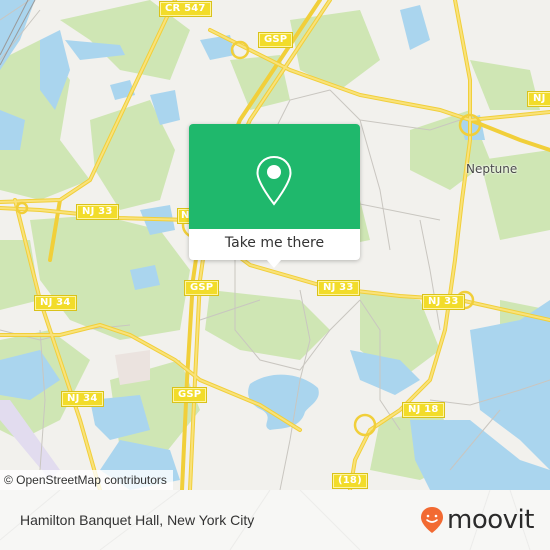 The height and width of the screenshot is (550, 550). Describe the element at coordinates (492, 169) in the screenshot. I see `place-label-neptune: Neptune` at that location.